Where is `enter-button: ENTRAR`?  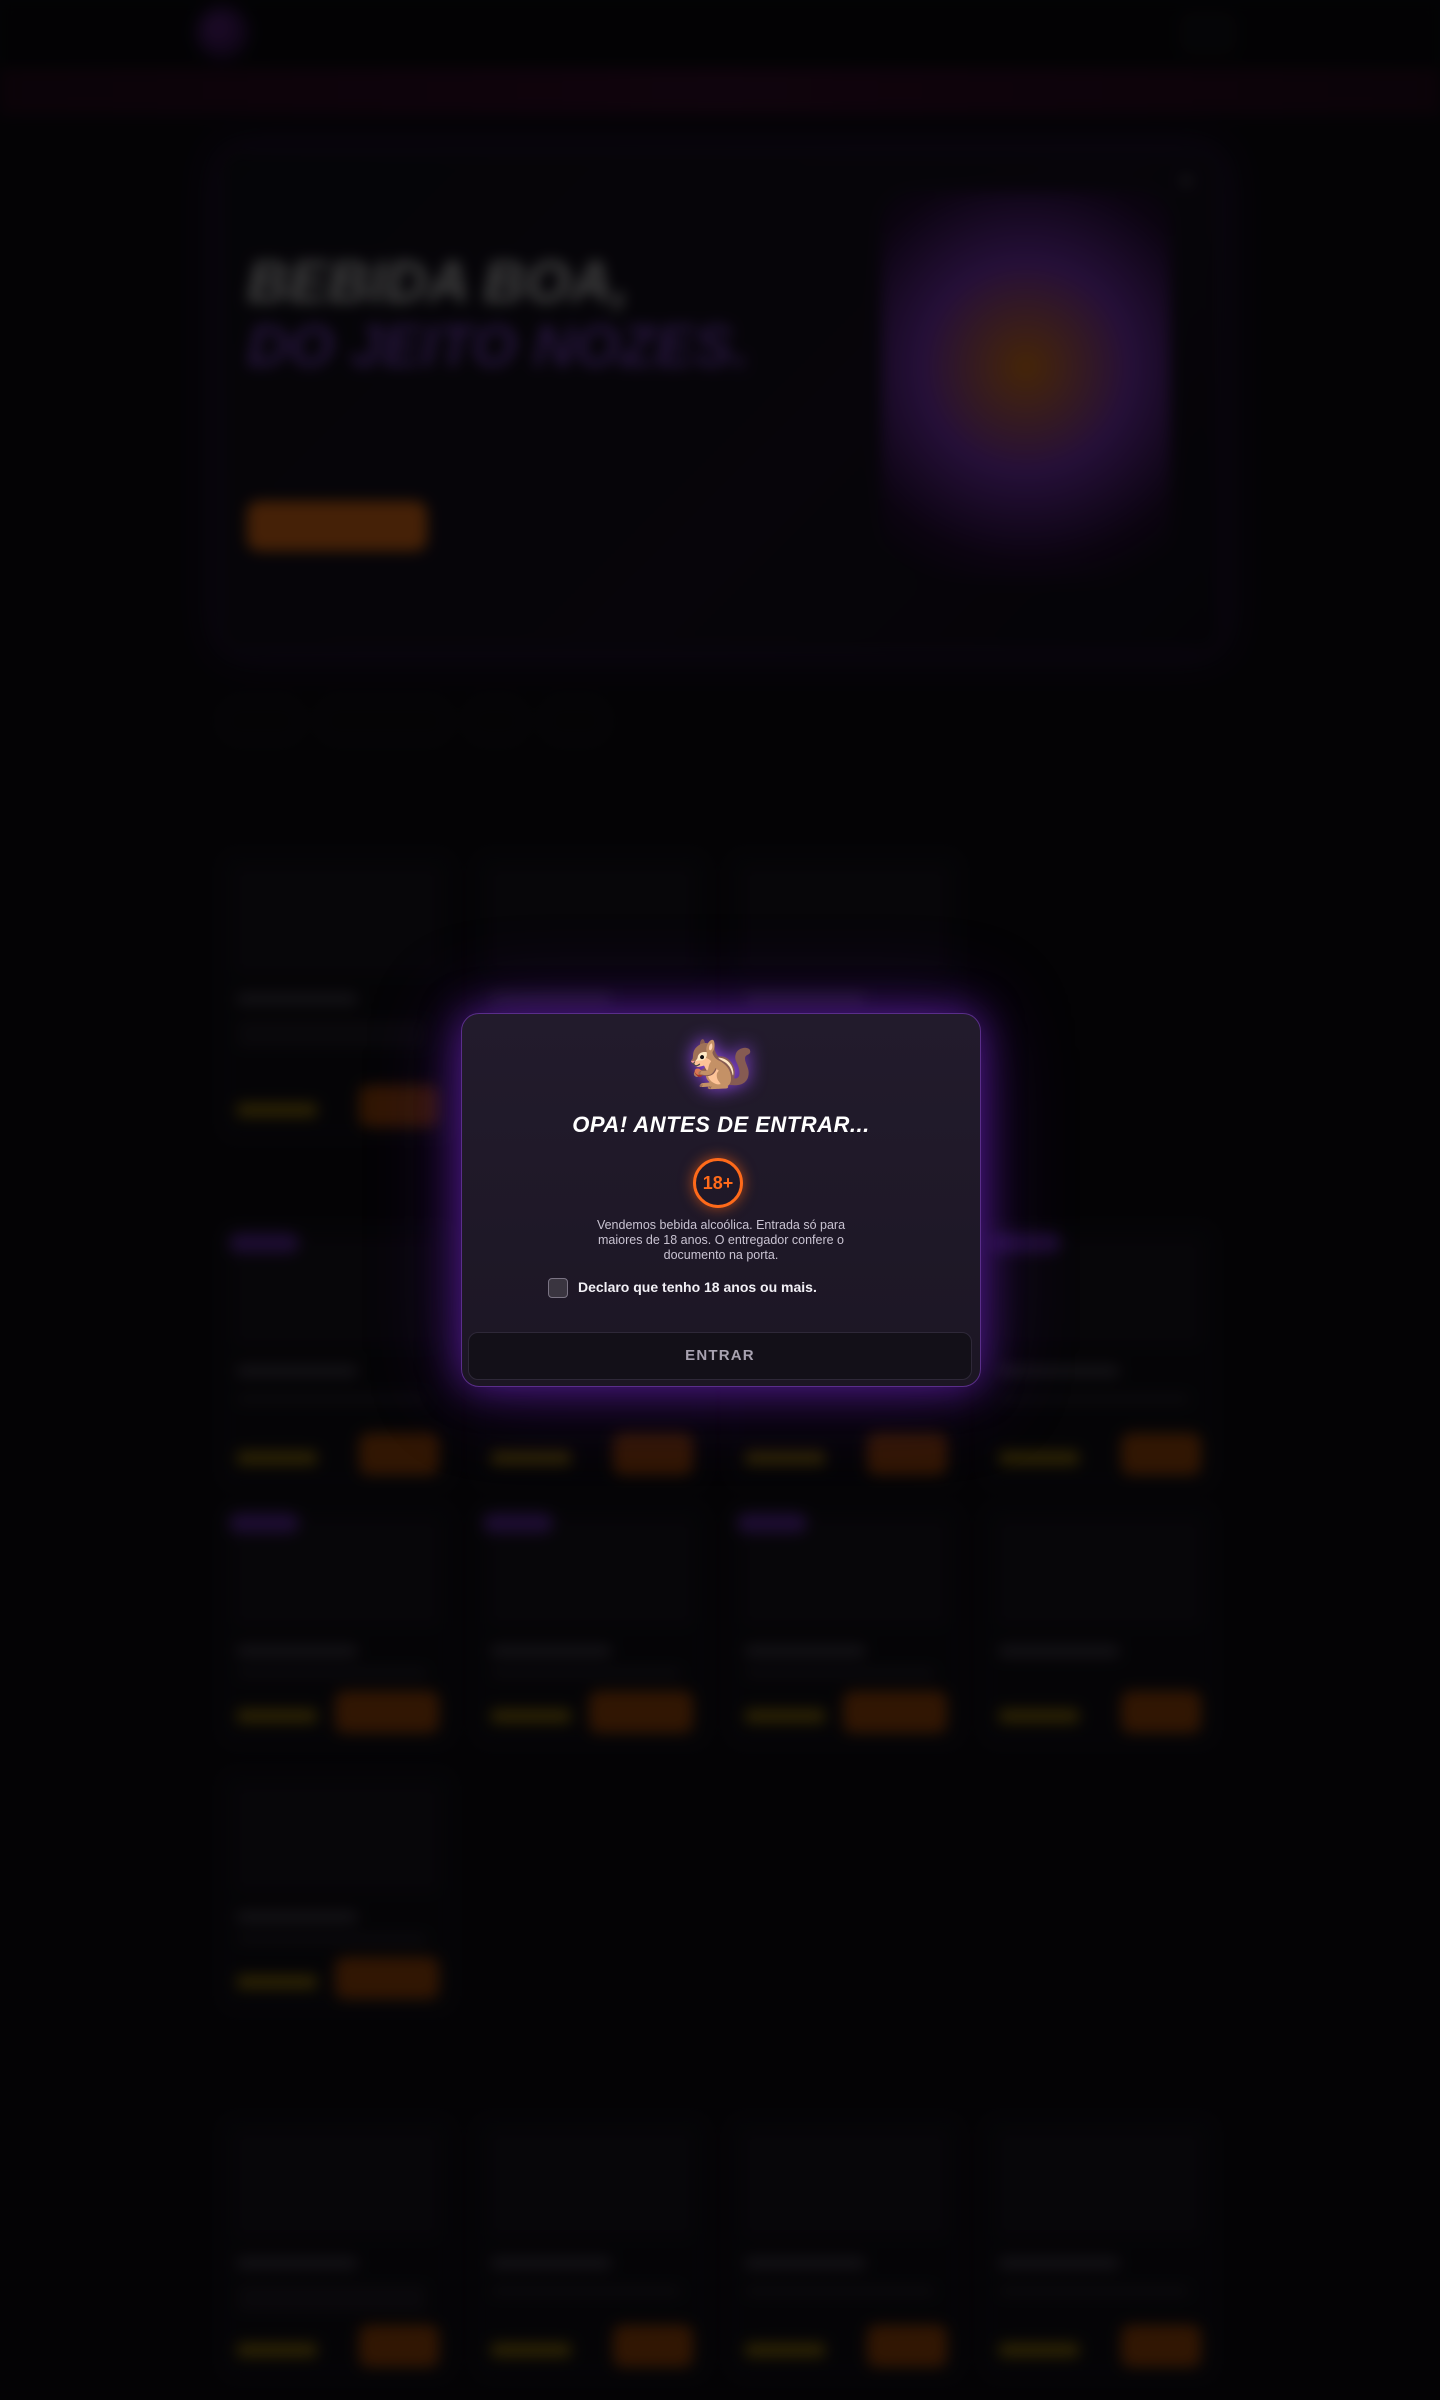
enter-button: ENTRAR is located at coordinates (720, 1356).